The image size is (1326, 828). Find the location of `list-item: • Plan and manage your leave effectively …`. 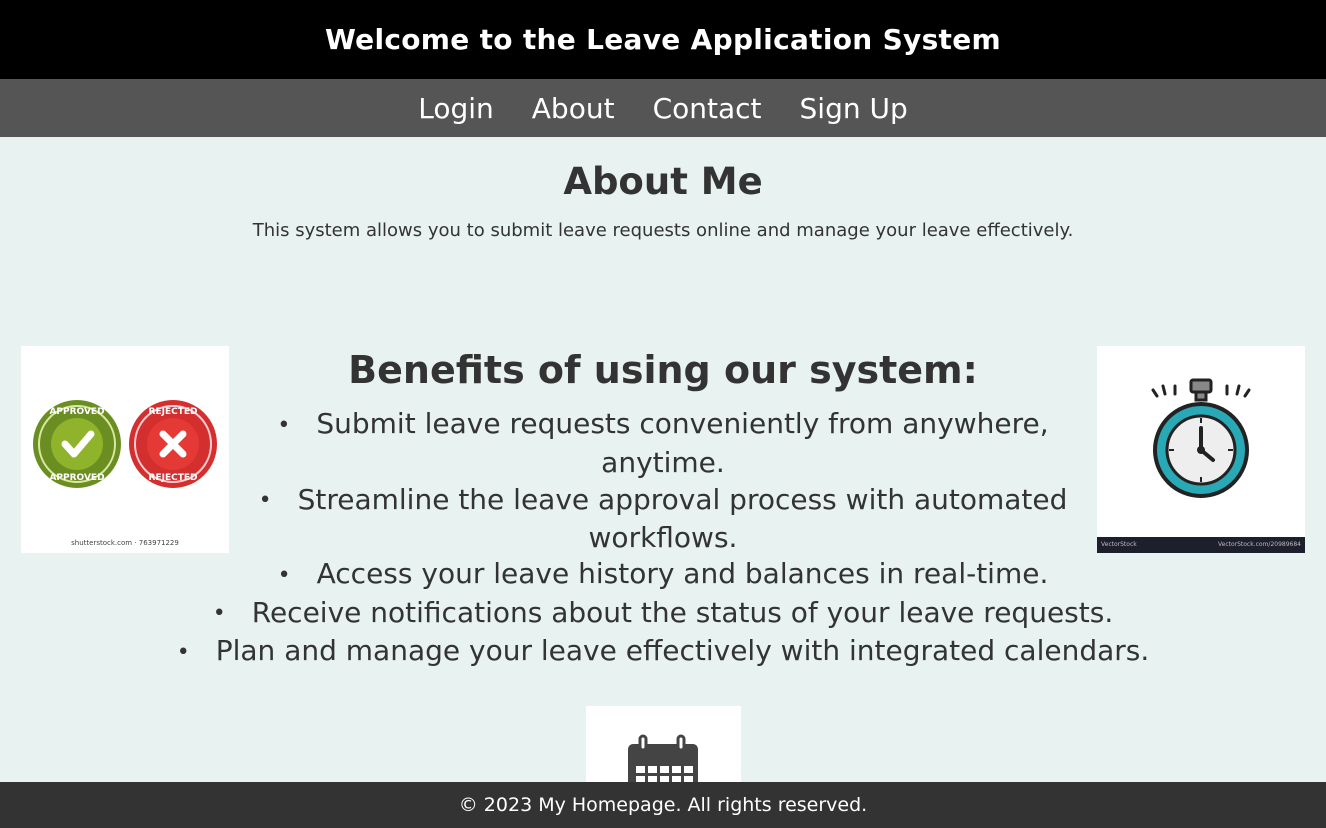

list-item: • Plan and manage your leave effectively … is located at coordinates (663, 650).